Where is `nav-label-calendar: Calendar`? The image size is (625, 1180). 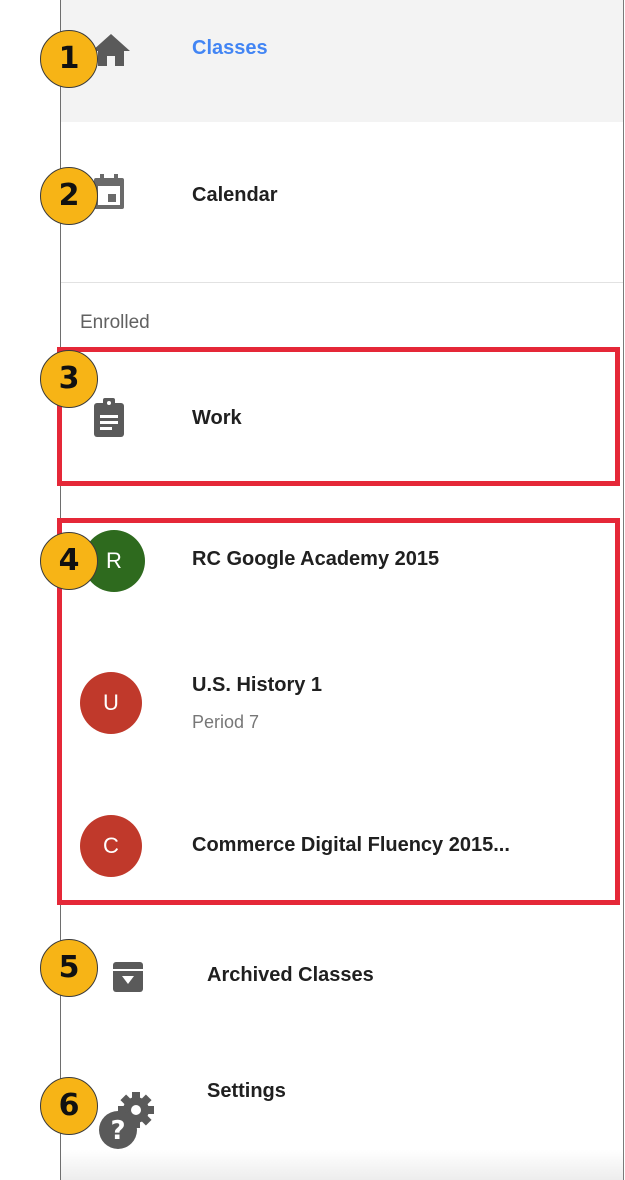
nav-label-calendar: Calendar is located at coordinates (235, 195).